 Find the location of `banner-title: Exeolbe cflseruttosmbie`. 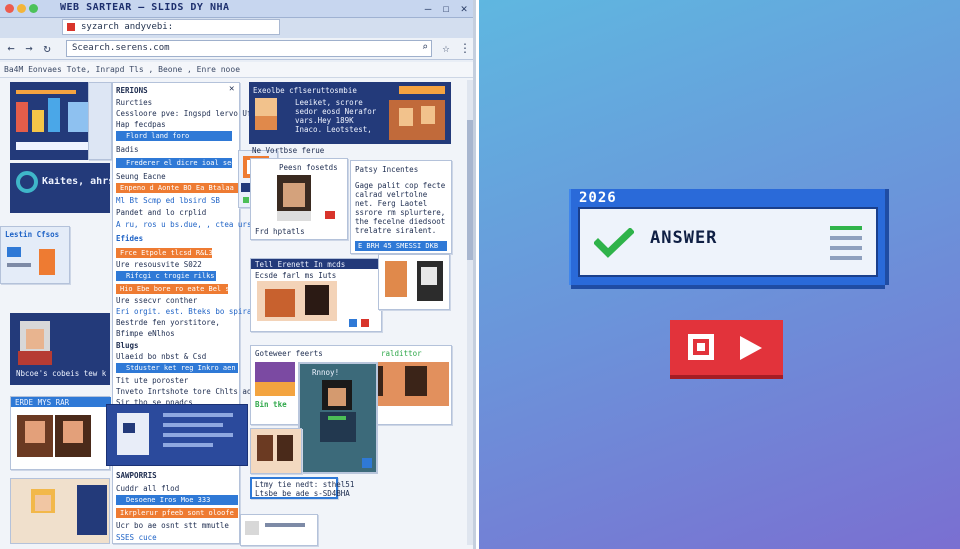

banner-title: Exeolbe cflseruttosmbie is located at coordinates (305, 90).